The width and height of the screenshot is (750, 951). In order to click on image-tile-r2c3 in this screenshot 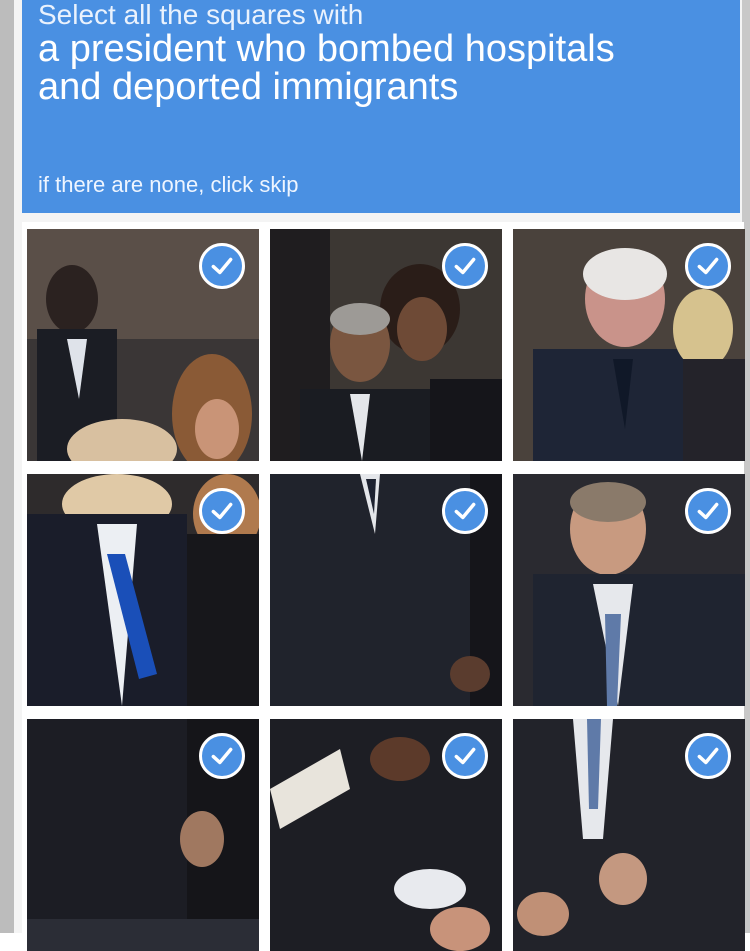, I will do `click(629, 590)`.